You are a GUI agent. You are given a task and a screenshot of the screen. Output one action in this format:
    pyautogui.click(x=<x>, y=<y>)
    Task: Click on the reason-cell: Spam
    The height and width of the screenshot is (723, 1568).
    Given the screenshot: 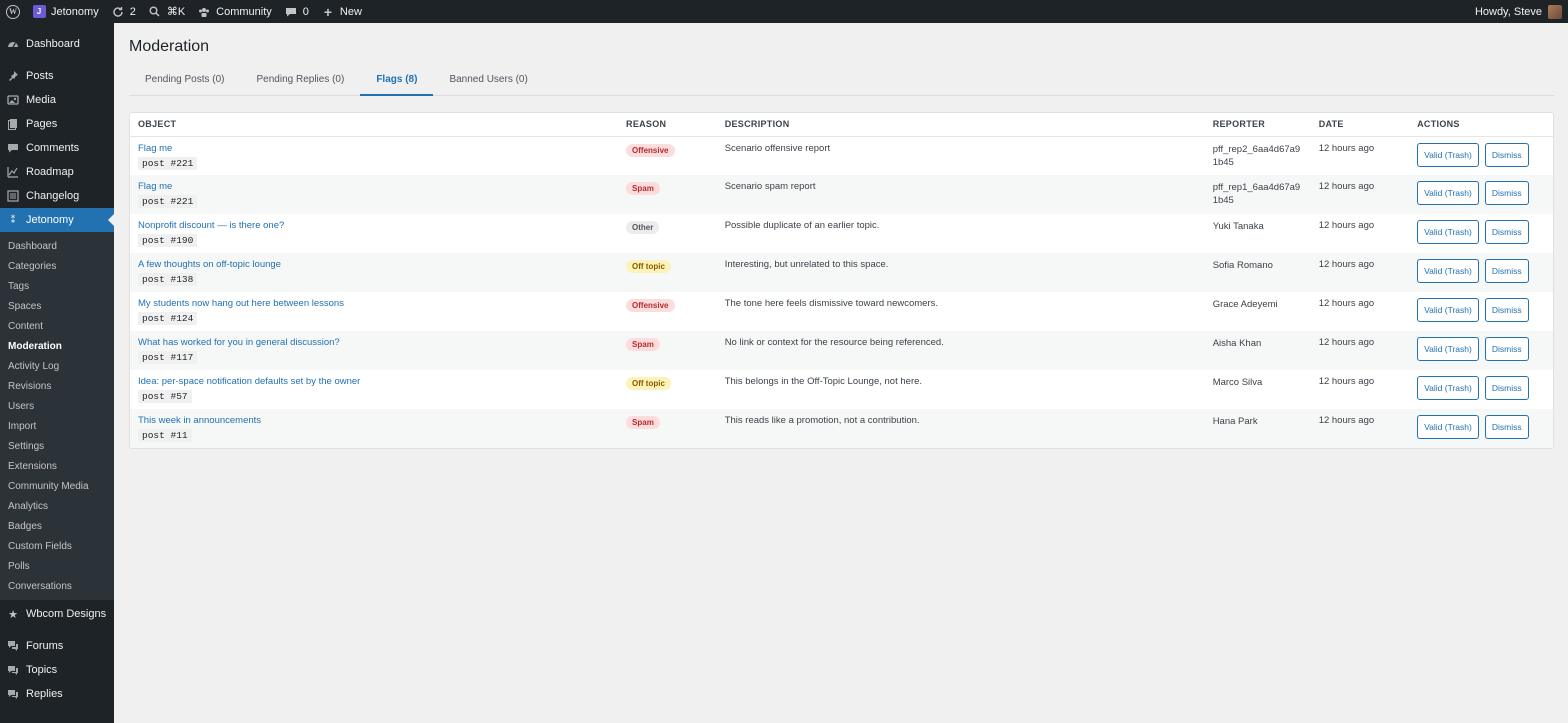 What is the action you would take?
    pyautogui.click(x=667, y=350)
    